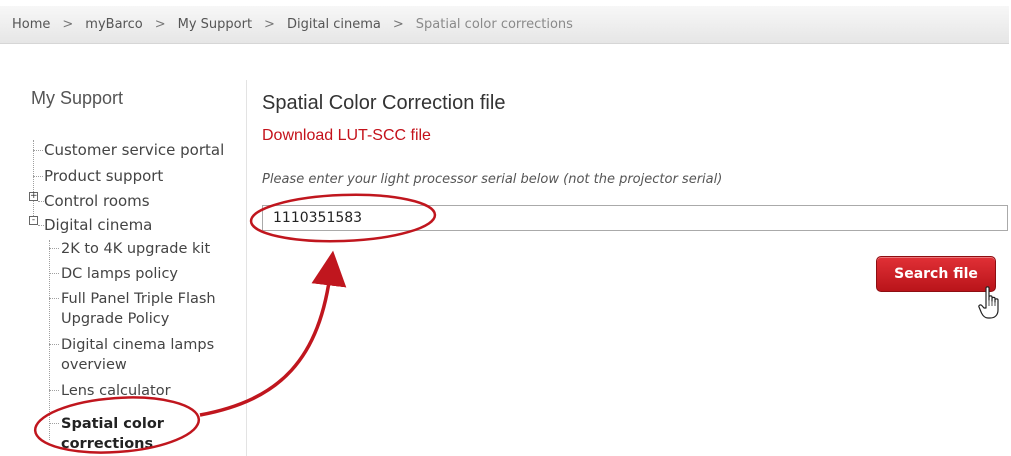 This screenshot has width=1011, height=456. Describe the element at coordinates (31, 24) in the screenshot. I see `breadcrumb-home: Home` at that location.